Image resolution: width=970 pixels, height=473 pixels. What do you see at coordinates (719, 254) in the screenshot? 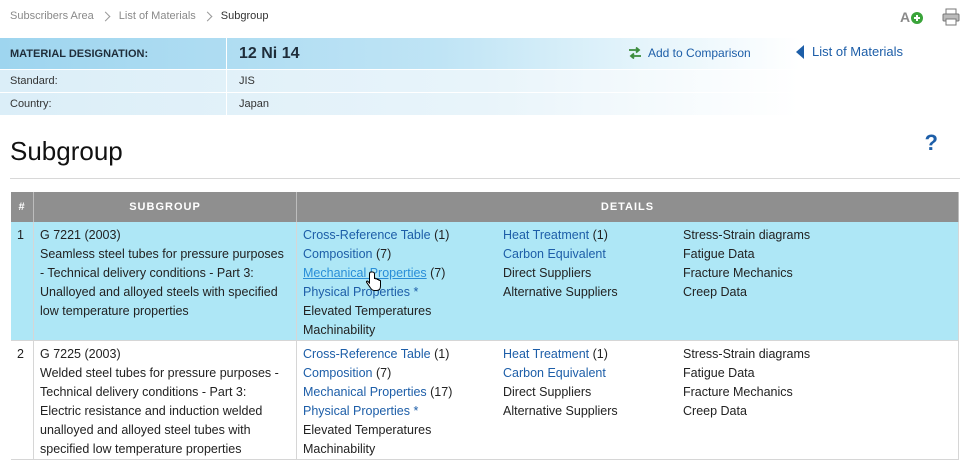
I see `detail-label: Fatigue Data` at bounding box center [719, 254].